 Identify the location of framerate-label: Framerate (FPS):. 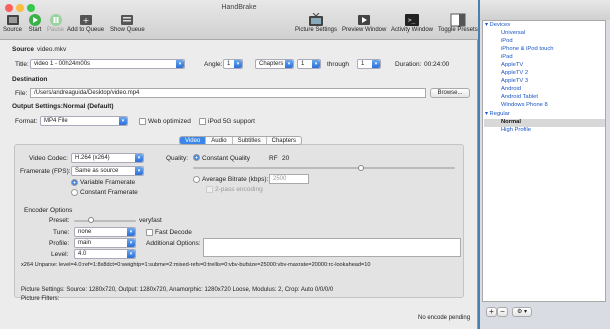
(45, 171).